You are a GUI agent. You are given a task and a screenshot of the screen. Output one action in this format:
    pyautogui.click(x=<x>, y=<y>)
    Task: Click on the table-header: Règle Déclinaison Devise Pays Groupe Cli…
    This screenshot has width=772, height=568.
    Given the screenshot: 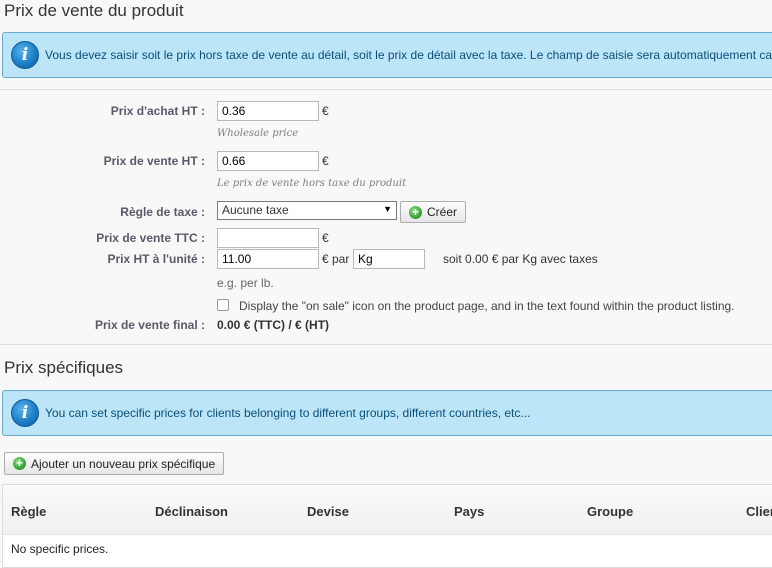 What is the action you would take?
    pyautogui.click(x=387, y=510)
    